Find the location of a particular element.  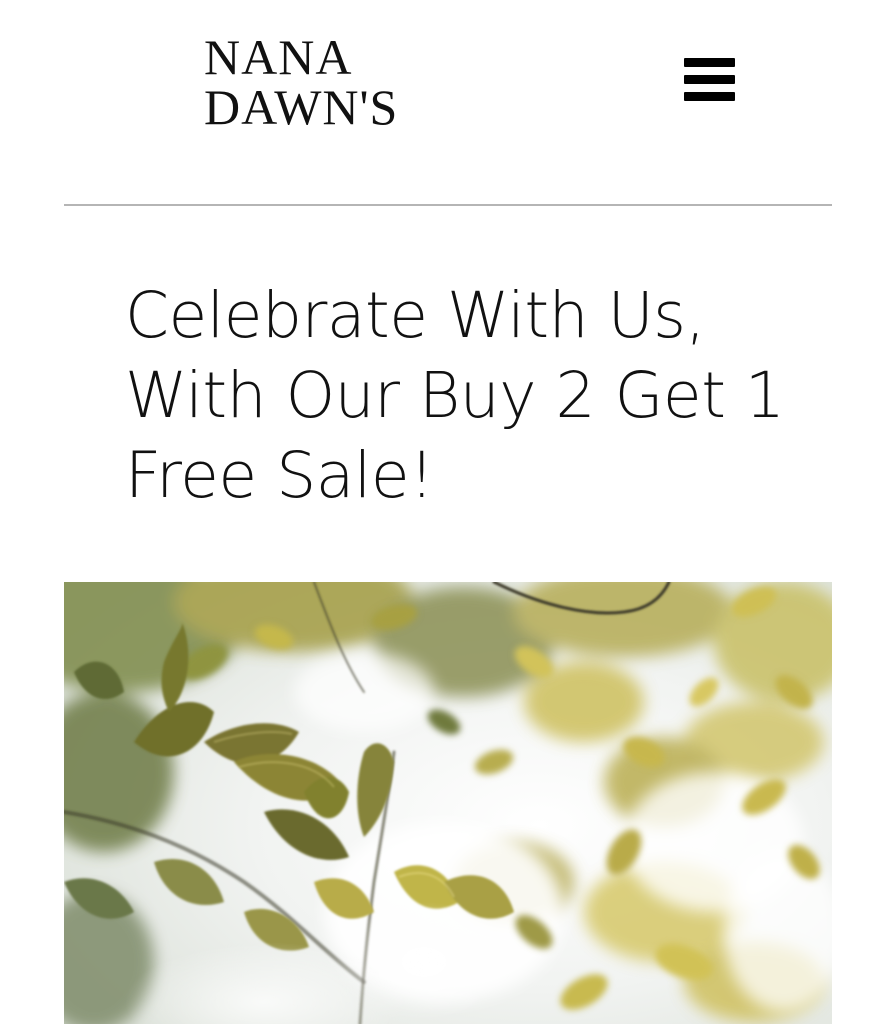

logo-line-1: NANA is located at coordinates (278, 57).